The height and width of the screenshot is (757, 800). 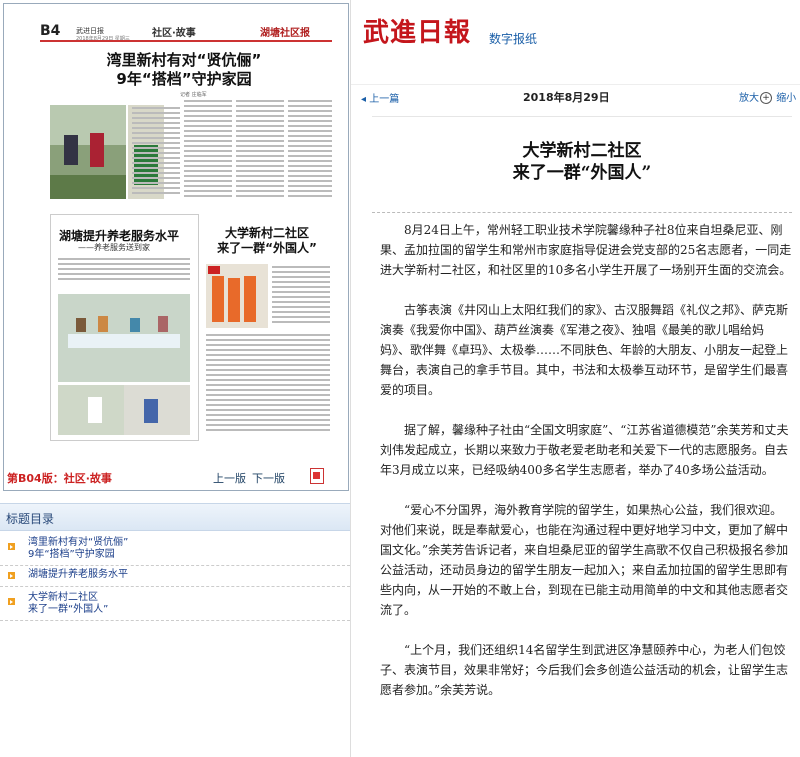 I want to click on toc-item: 湖塘提升养老服务水平, so click(x=175, y=576).